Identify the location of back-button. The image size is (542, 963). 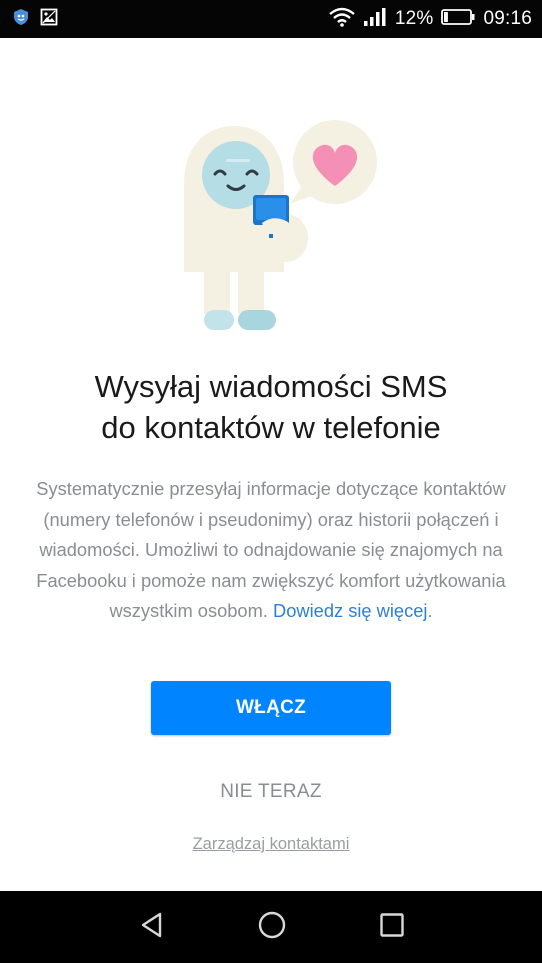
(152, 927).